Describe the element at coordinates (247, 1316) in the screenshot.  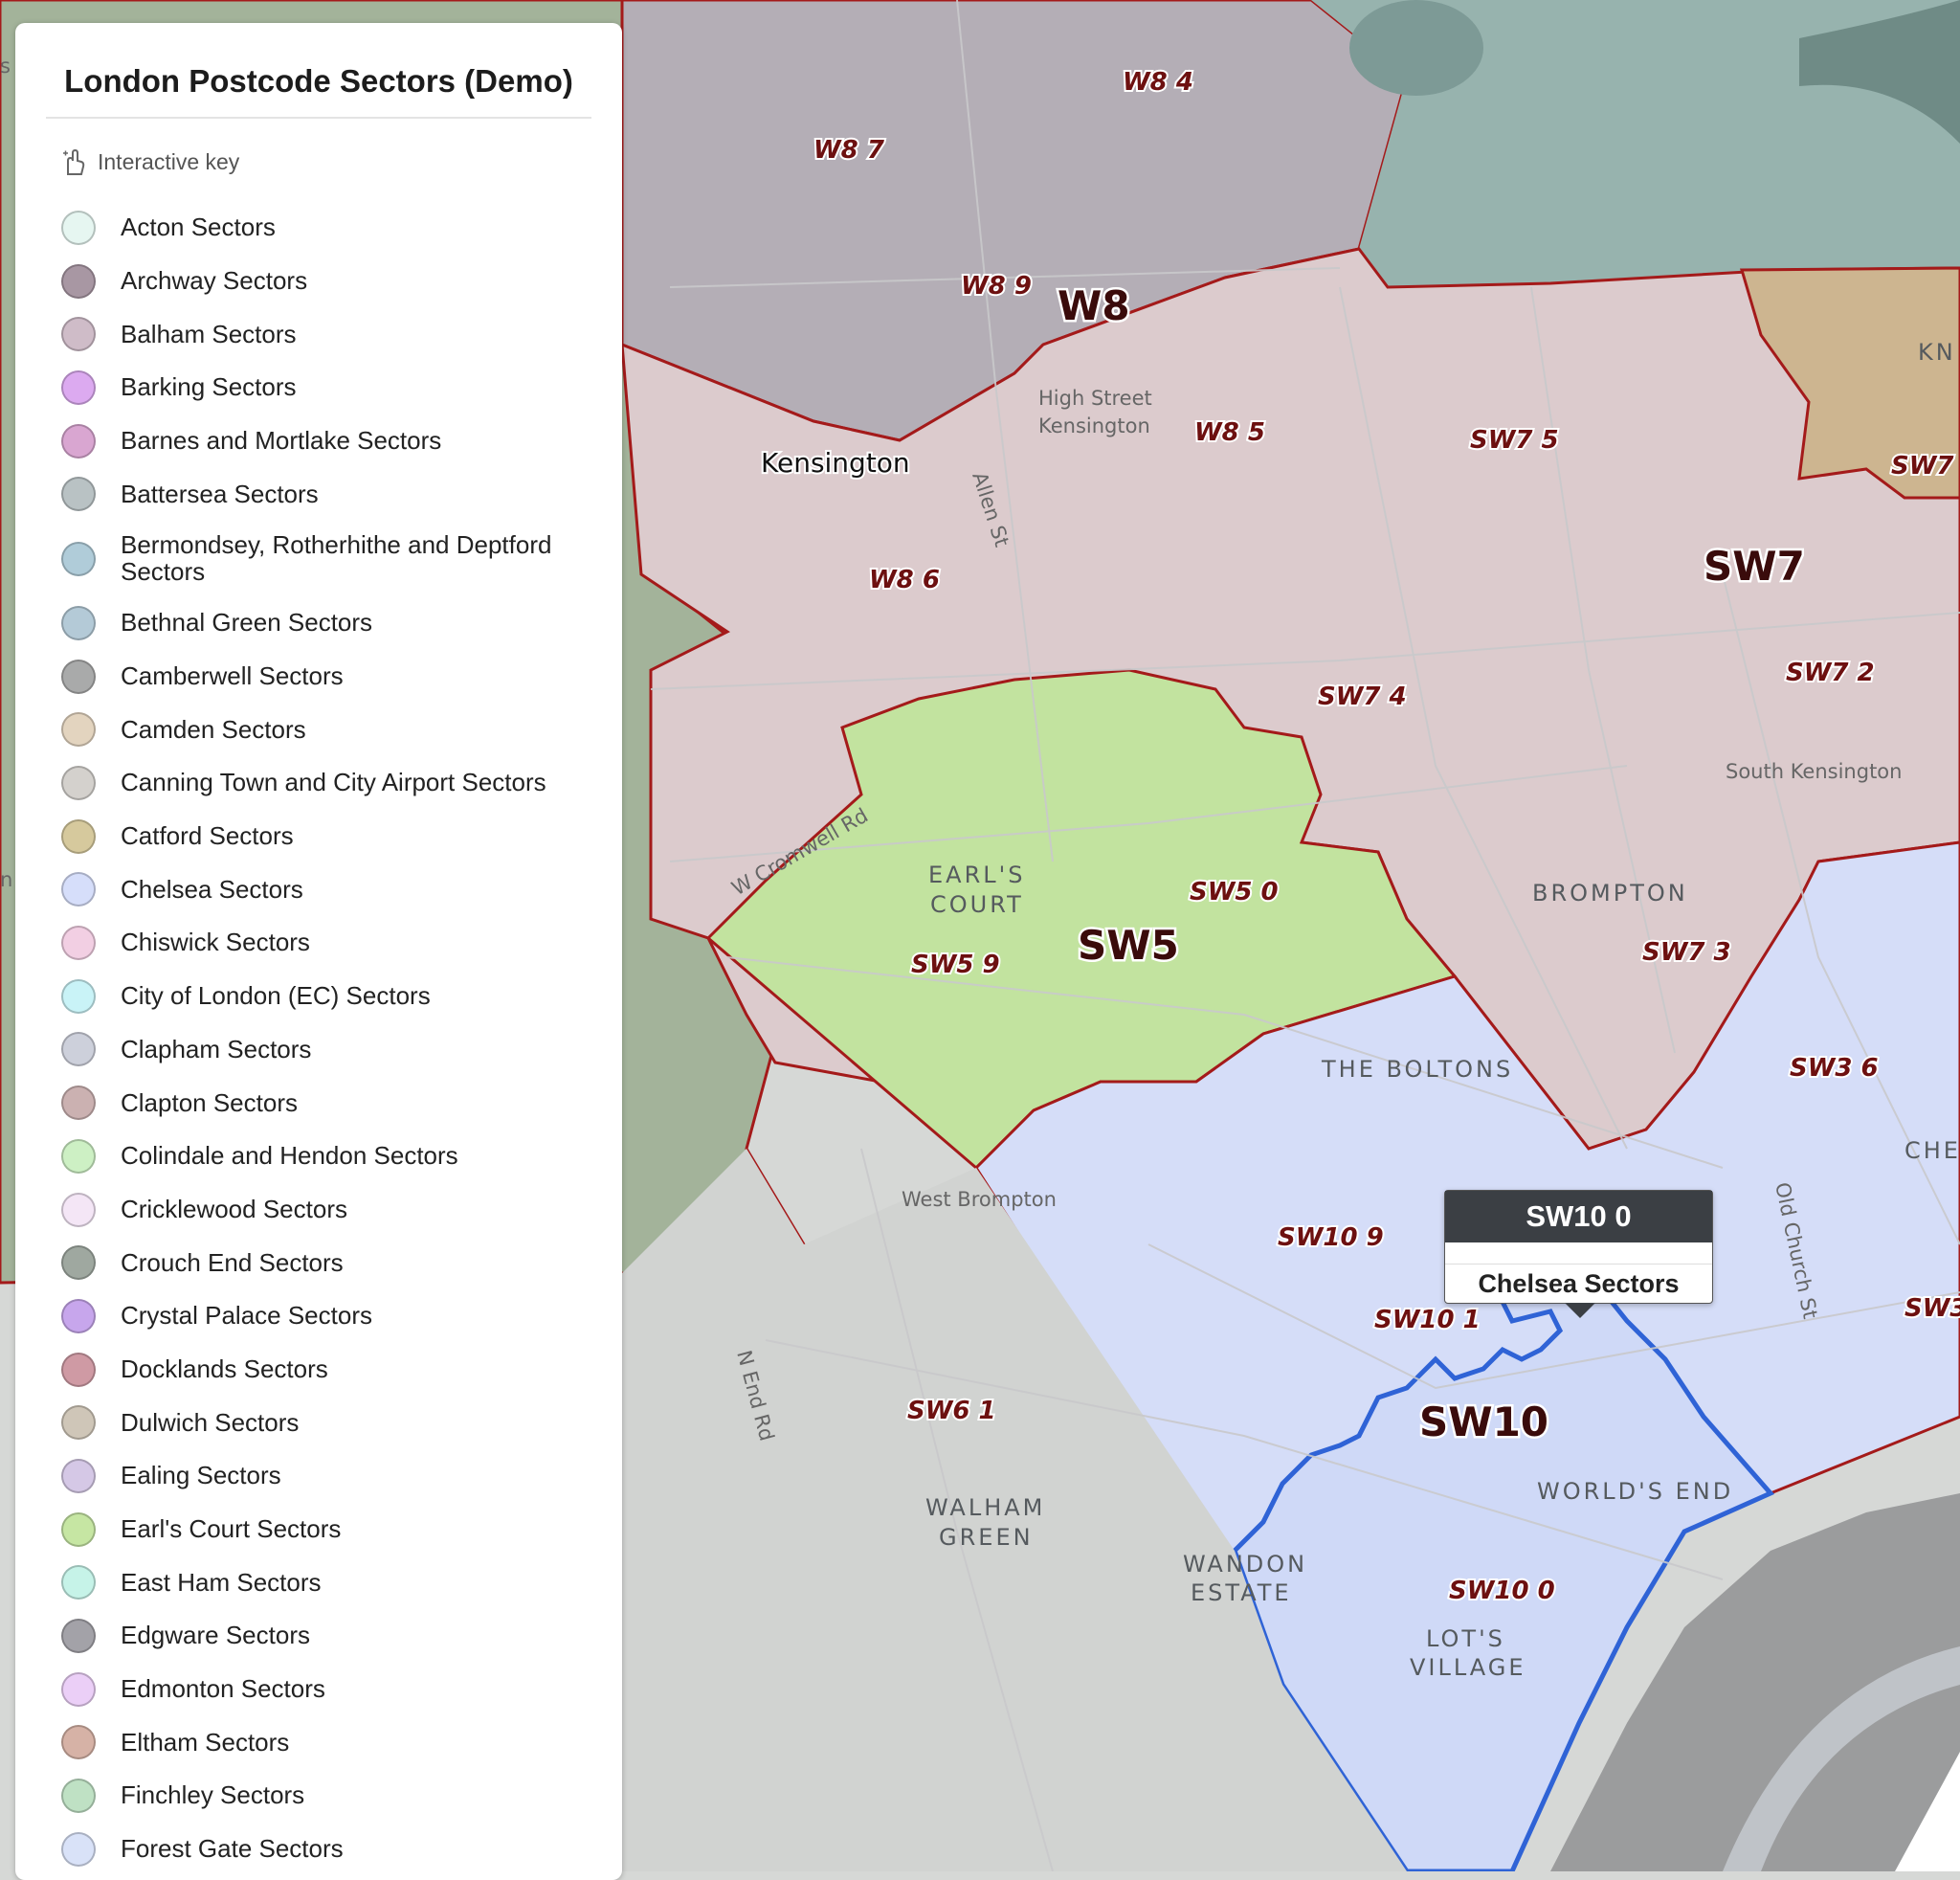
I see `legend-item-label: Crystal Palace Sectors` at that location.